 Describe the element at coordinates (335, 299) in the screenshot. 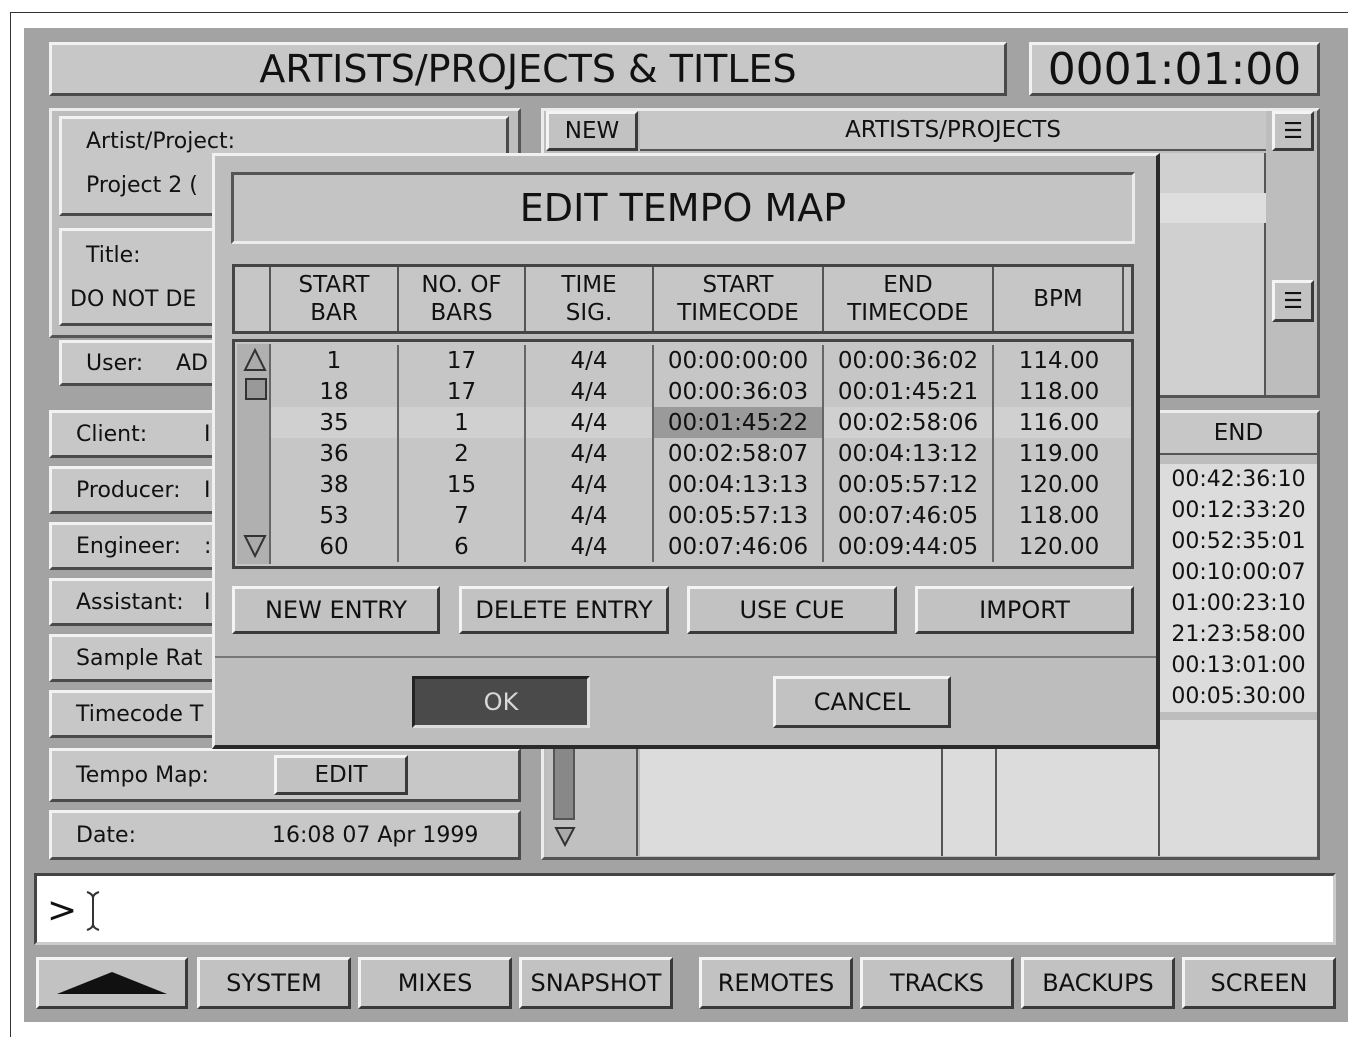

I see `column-header: START BAR` at that location.